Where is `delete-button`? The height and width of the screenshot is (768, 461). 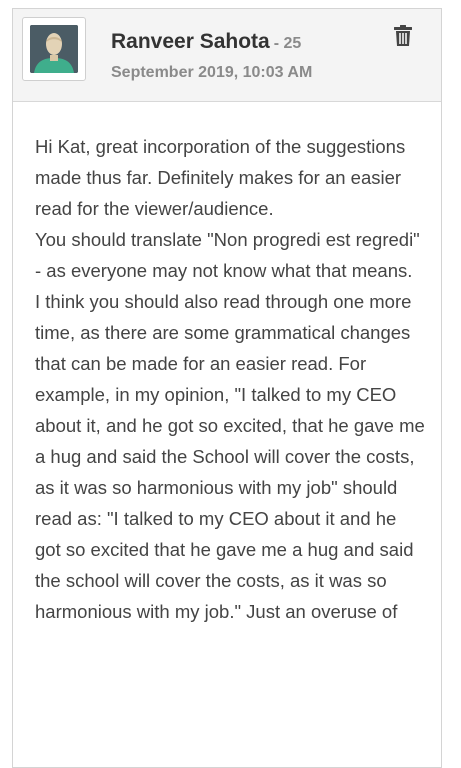 delete-button is located at coordinates (403, 36).